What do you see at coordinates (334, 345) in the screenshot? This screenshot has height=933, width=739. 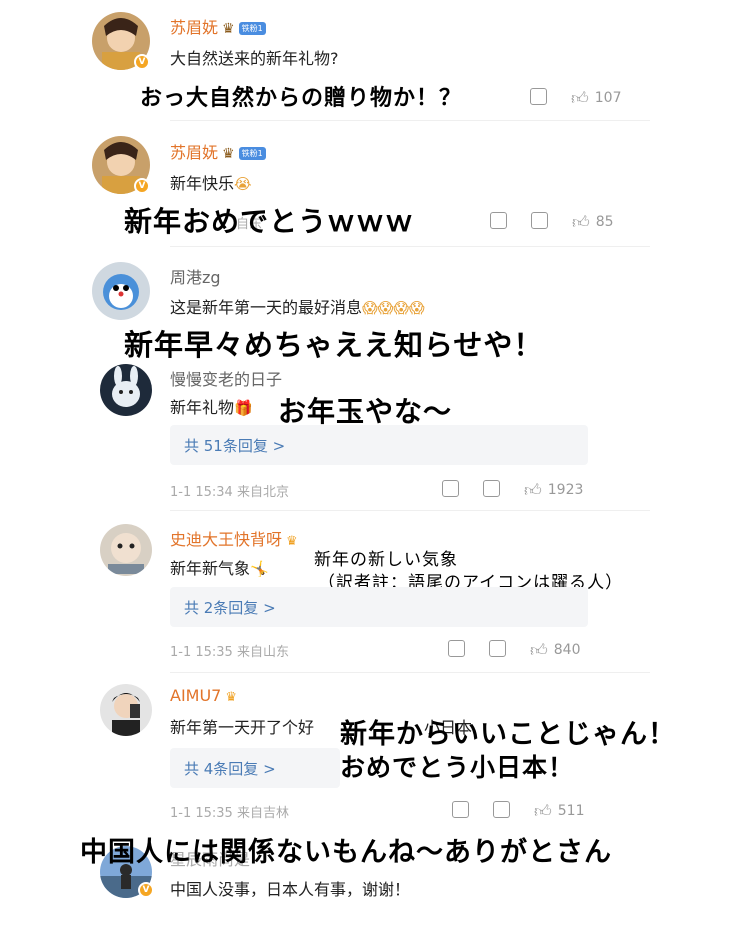 I see `translation-overlay: 新年早々めちゃええ知らせや！` at bounding box center [334, 345].